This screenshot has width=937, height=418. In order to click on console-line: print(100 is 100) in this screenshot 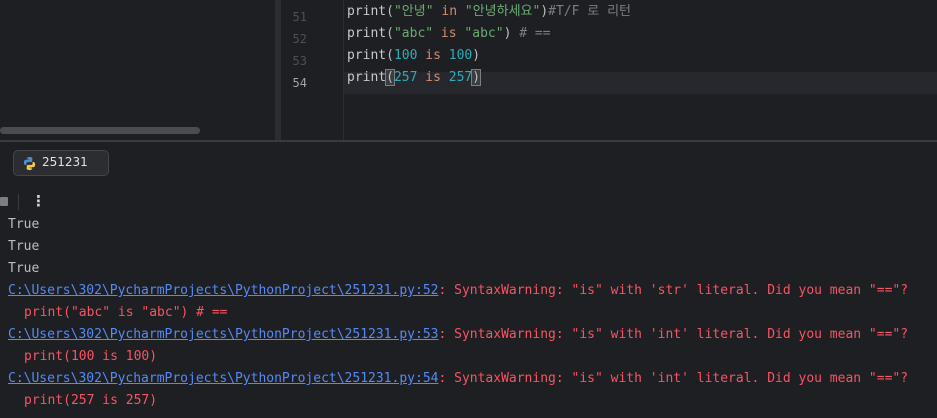, I will do `click(90, 357)`.